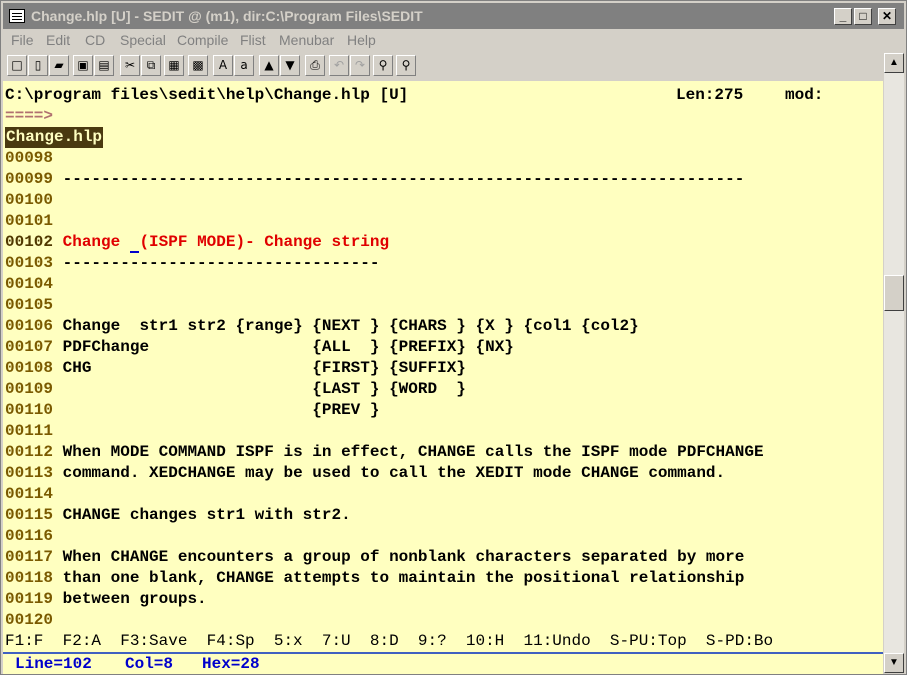  I want to click on line-text: between groups., so click(134, 599).